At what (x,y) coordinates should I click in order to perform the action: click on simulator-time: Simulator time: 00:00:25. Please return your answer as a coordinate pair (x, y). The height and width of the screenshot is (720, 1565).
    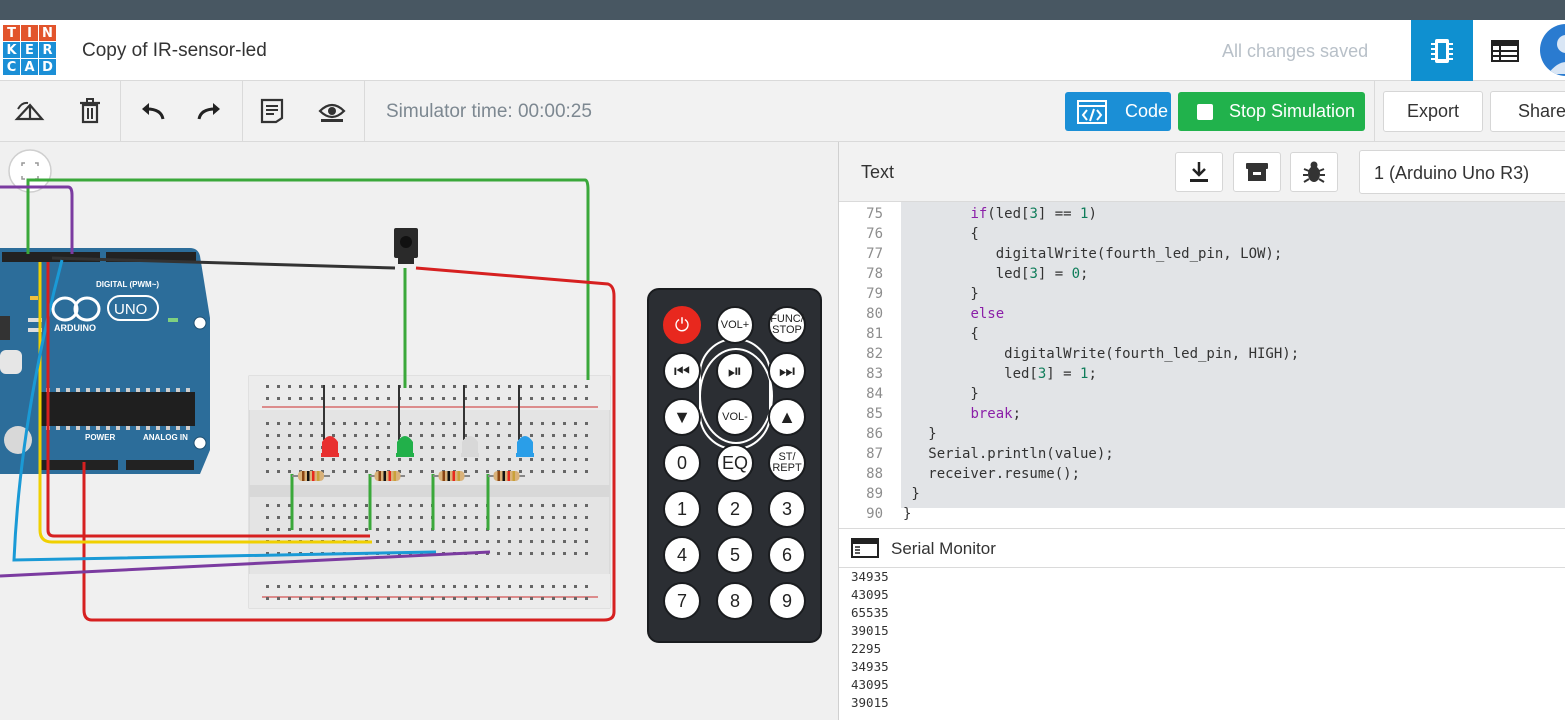
    Looking at the image, I should click on (489, 111).